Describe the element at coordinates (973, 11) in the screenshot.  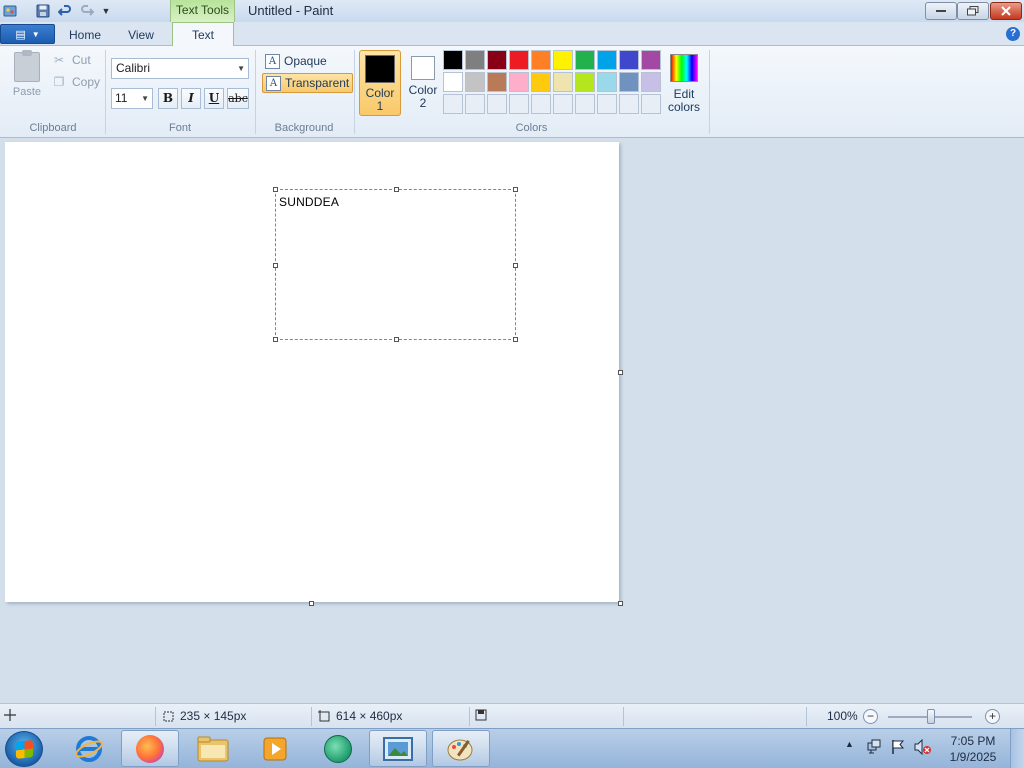
I see `restore-button` at that location.